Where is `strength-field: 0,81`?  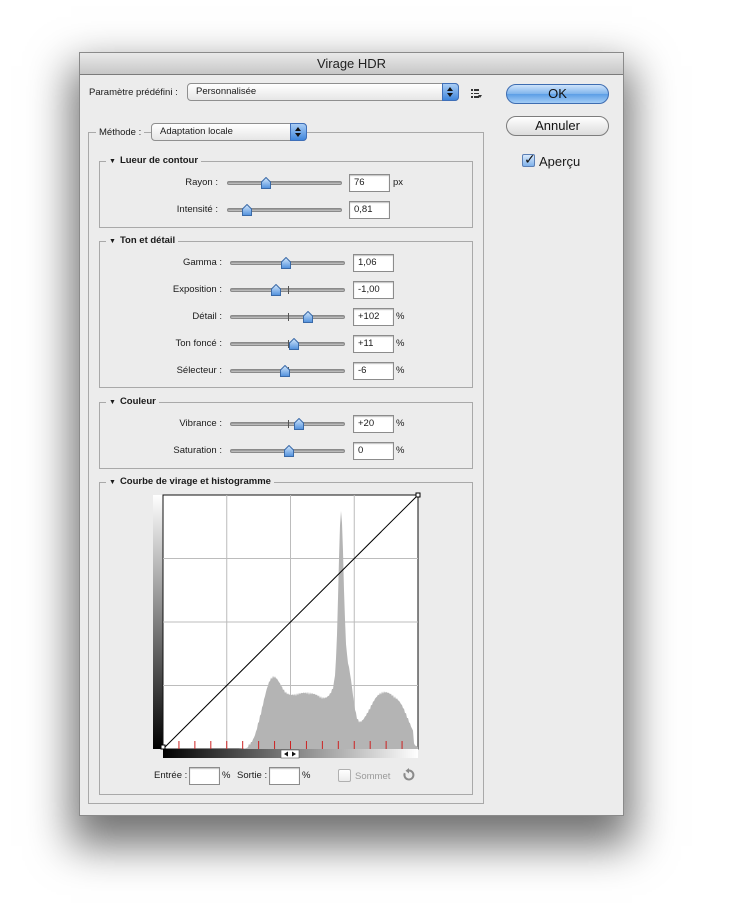 strength-field: 0,81 is located at coordinates (369, 210).